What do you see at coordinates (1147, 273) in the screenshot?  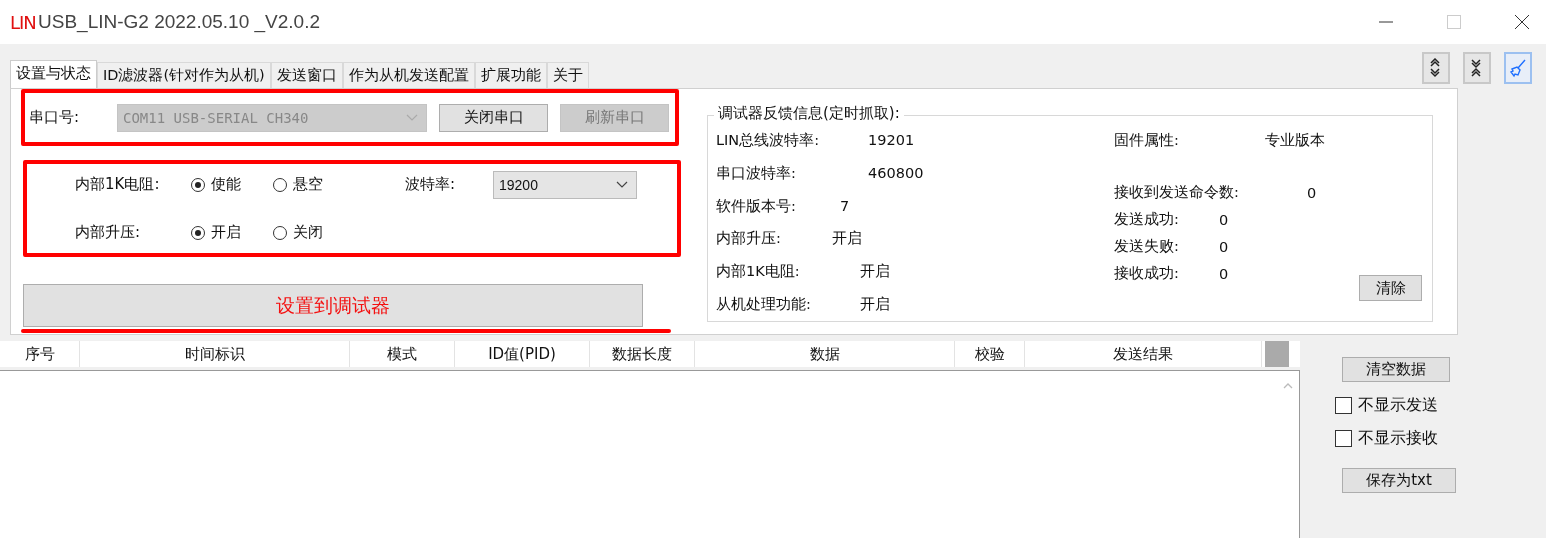 I see `counter-label: 接收成功:` at bounding box center [1147, 273].